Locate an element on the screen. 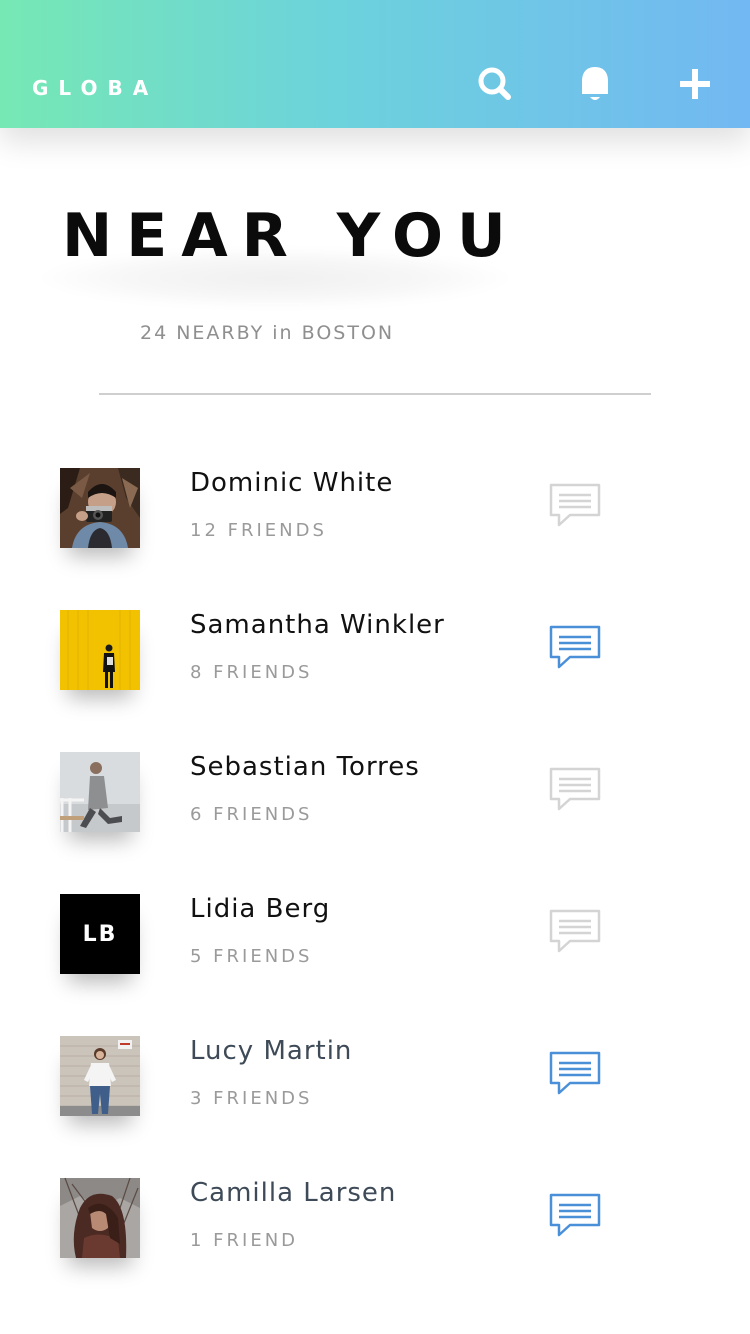  plus-icon is located at coordinates (695, 84).